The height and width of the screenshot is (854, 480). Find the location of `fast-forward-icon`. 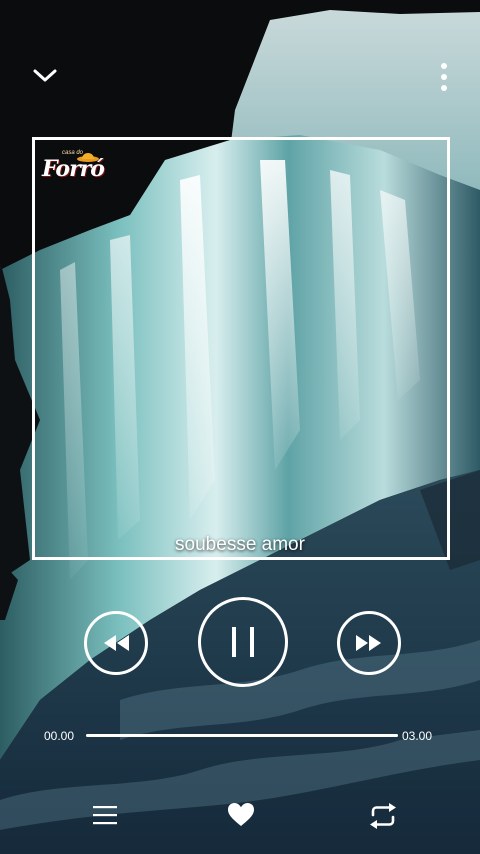

fast-forward-icon is located at coordinates (368, 643).